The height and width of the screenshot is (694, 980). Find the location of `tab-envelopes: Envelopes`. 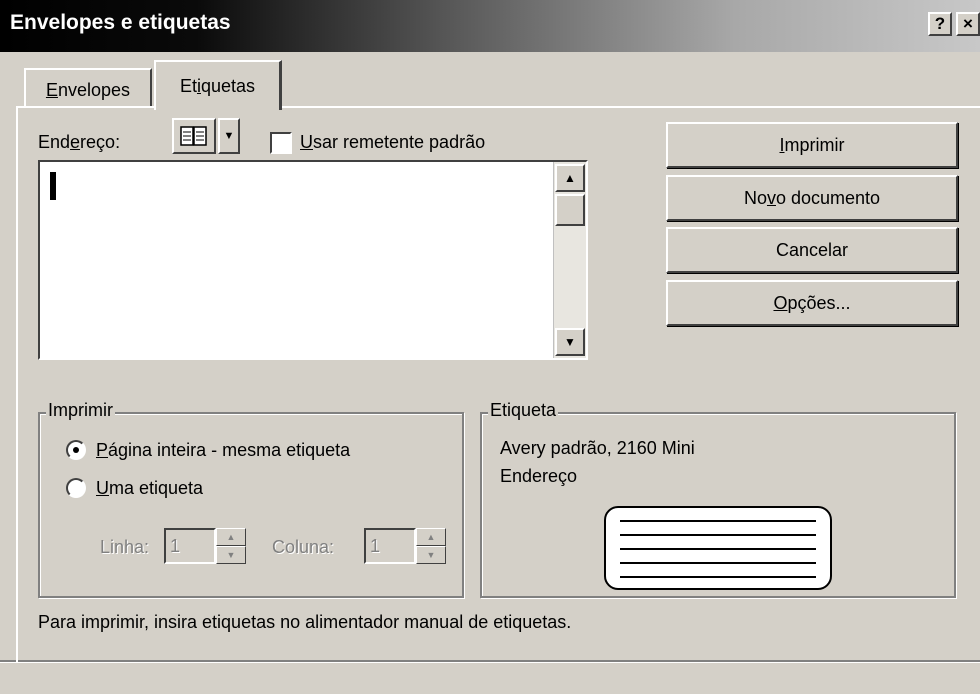

tab-envelopes: Envelopes is located at coordinates (88, 88).